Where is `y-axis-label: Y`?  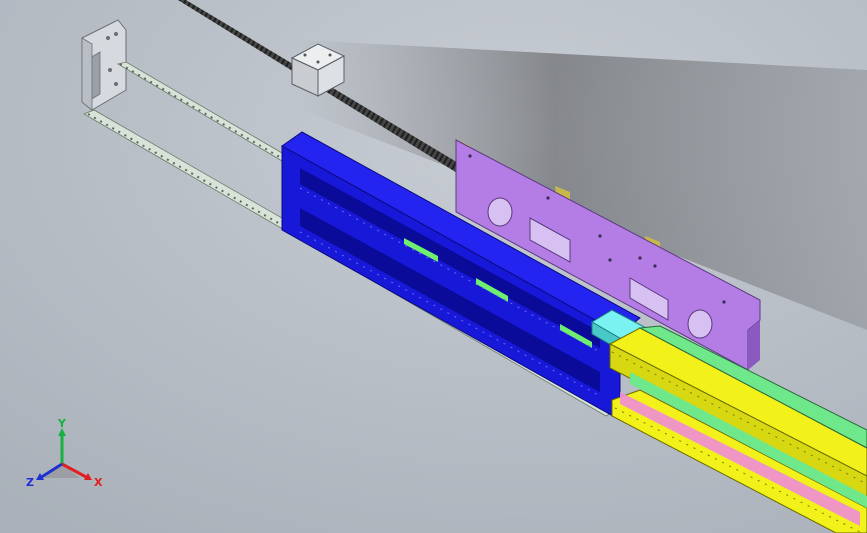
y-axis-label: Y is located at coordinates (62, 424).